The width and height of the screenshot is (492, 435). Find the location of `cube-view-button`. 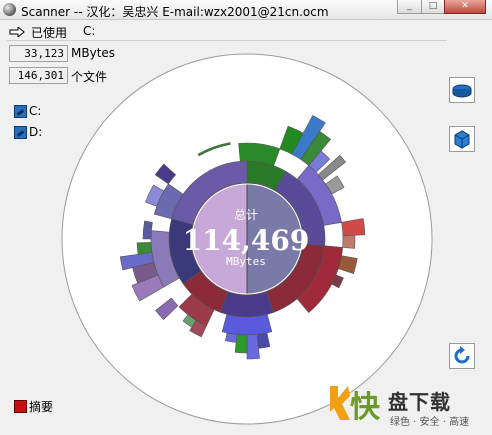

cube-view-button is located at coordinates (462, 139).